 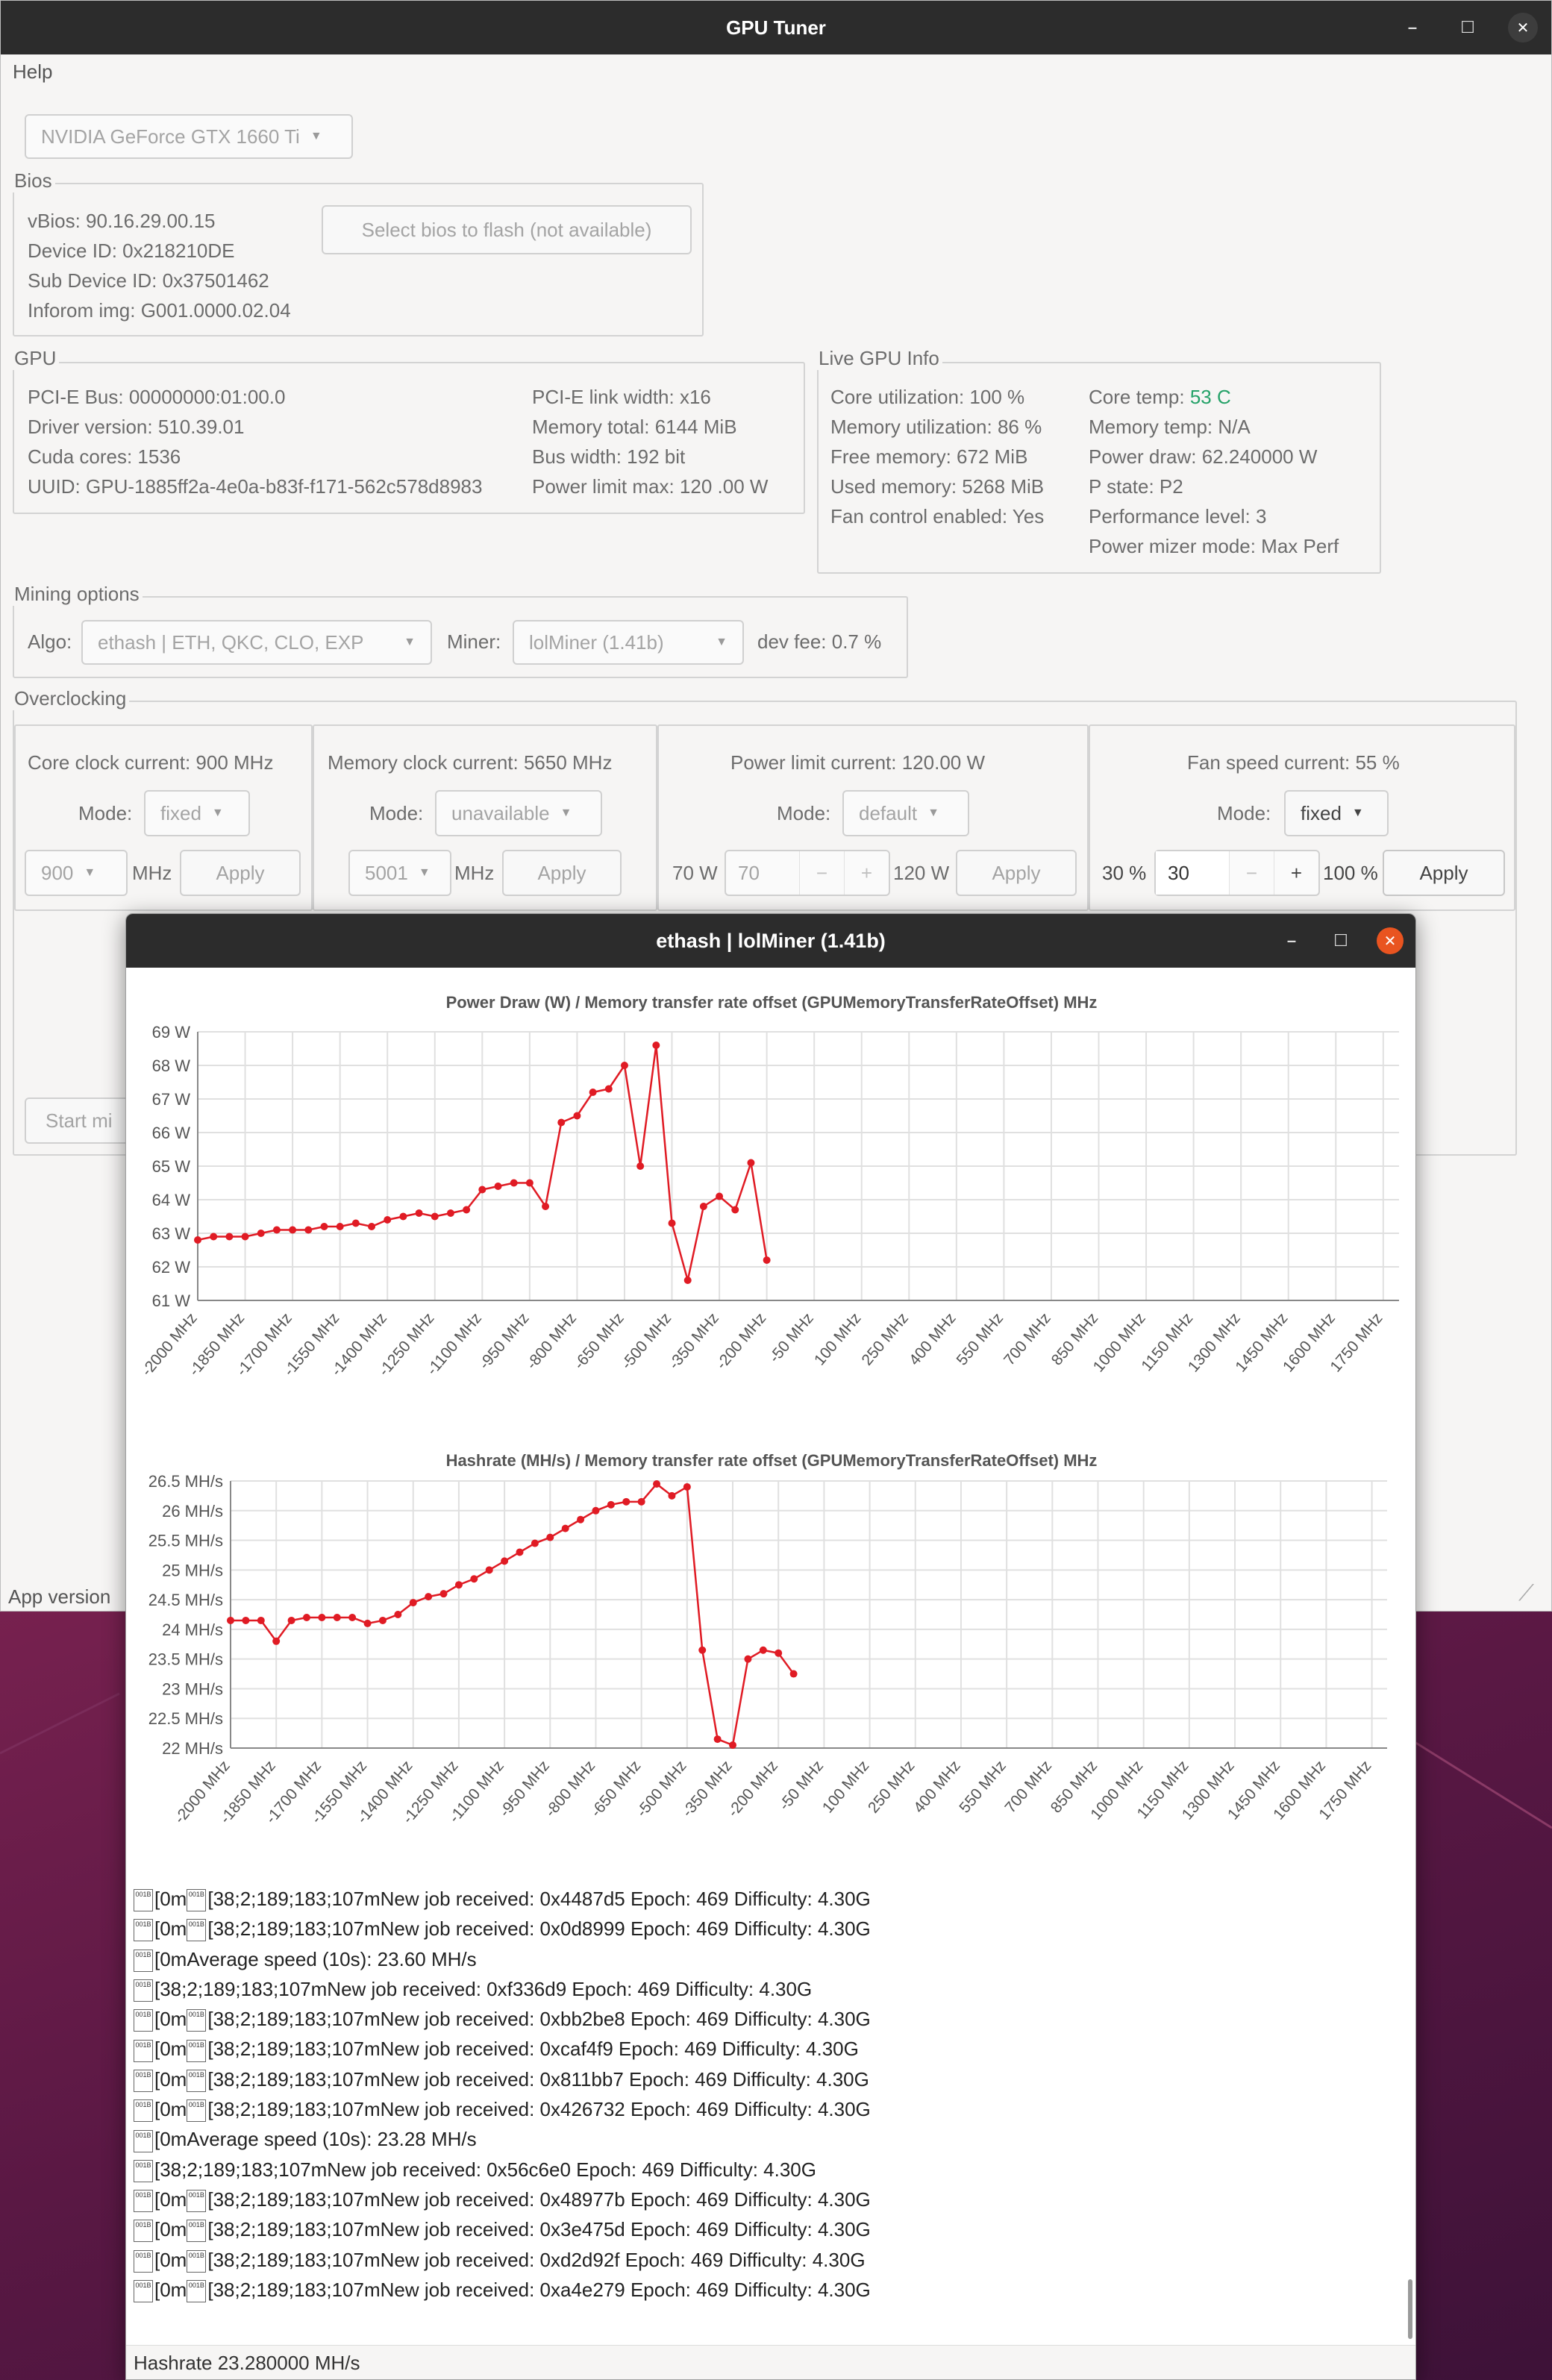 I want to click on memory-unit-label: MHz, so click(x=474, y=873).